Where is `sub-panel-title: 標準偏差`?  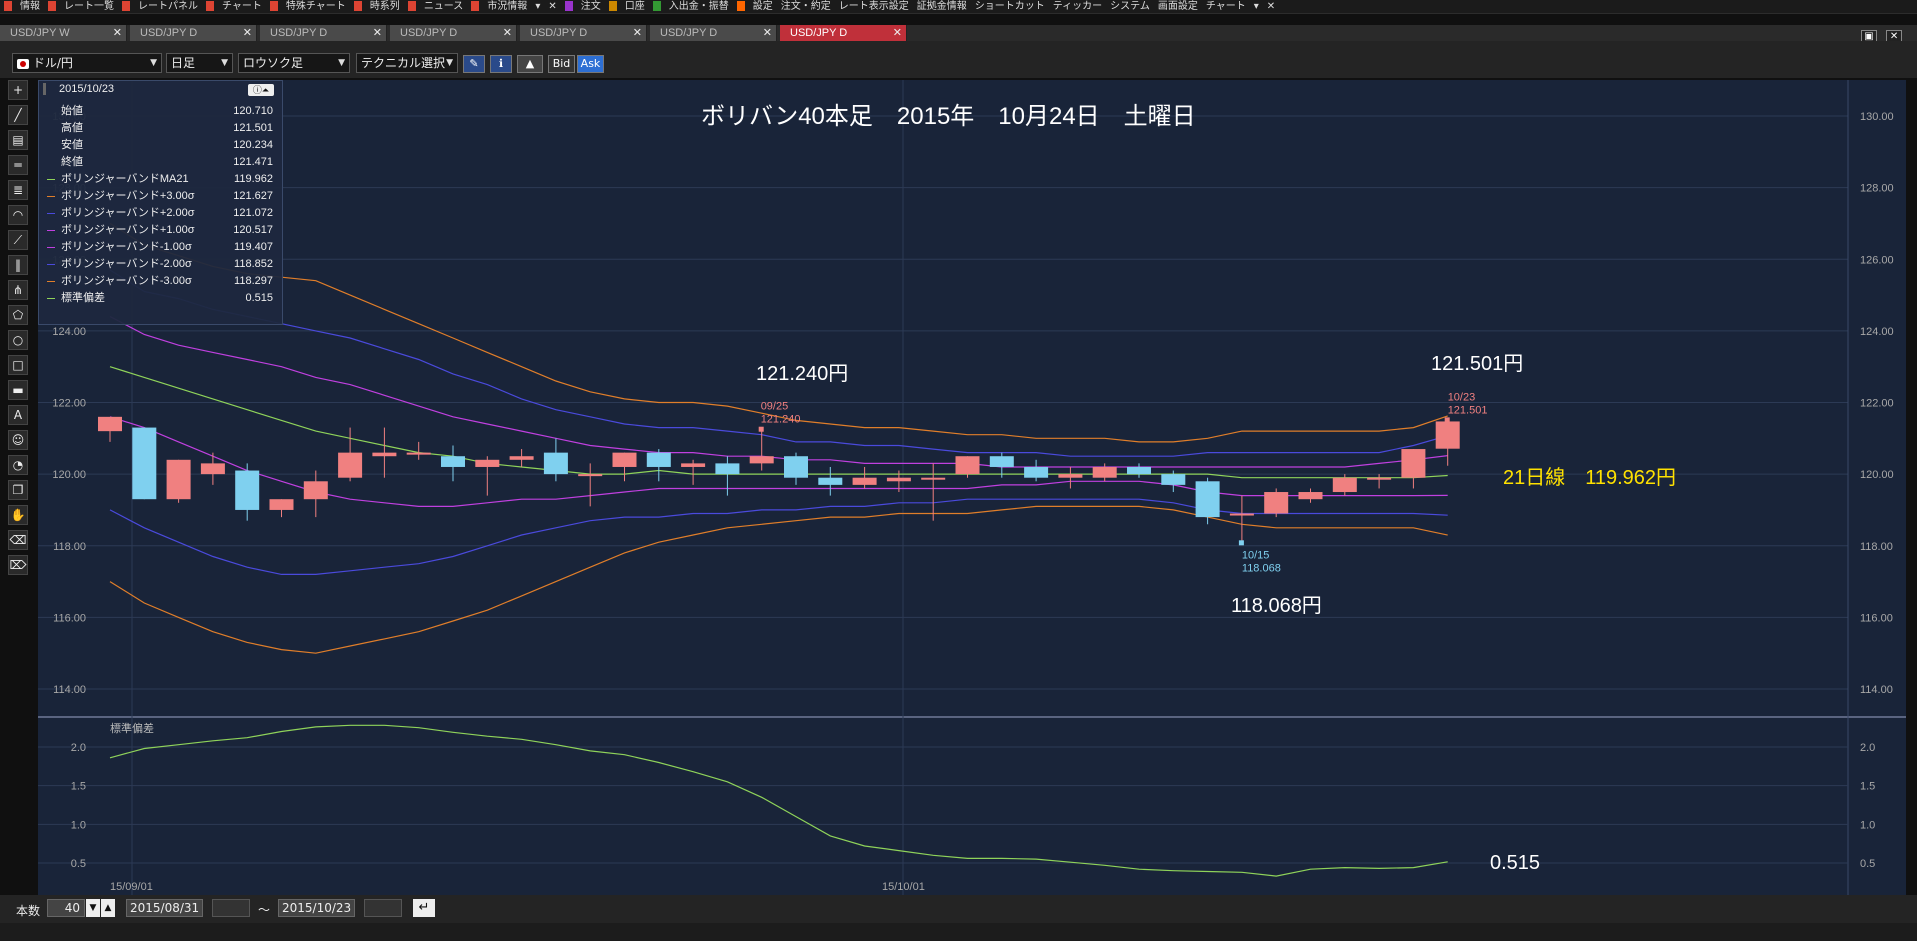
sub-panel-title: 標準偏差 is located at coordinates (132, 728).